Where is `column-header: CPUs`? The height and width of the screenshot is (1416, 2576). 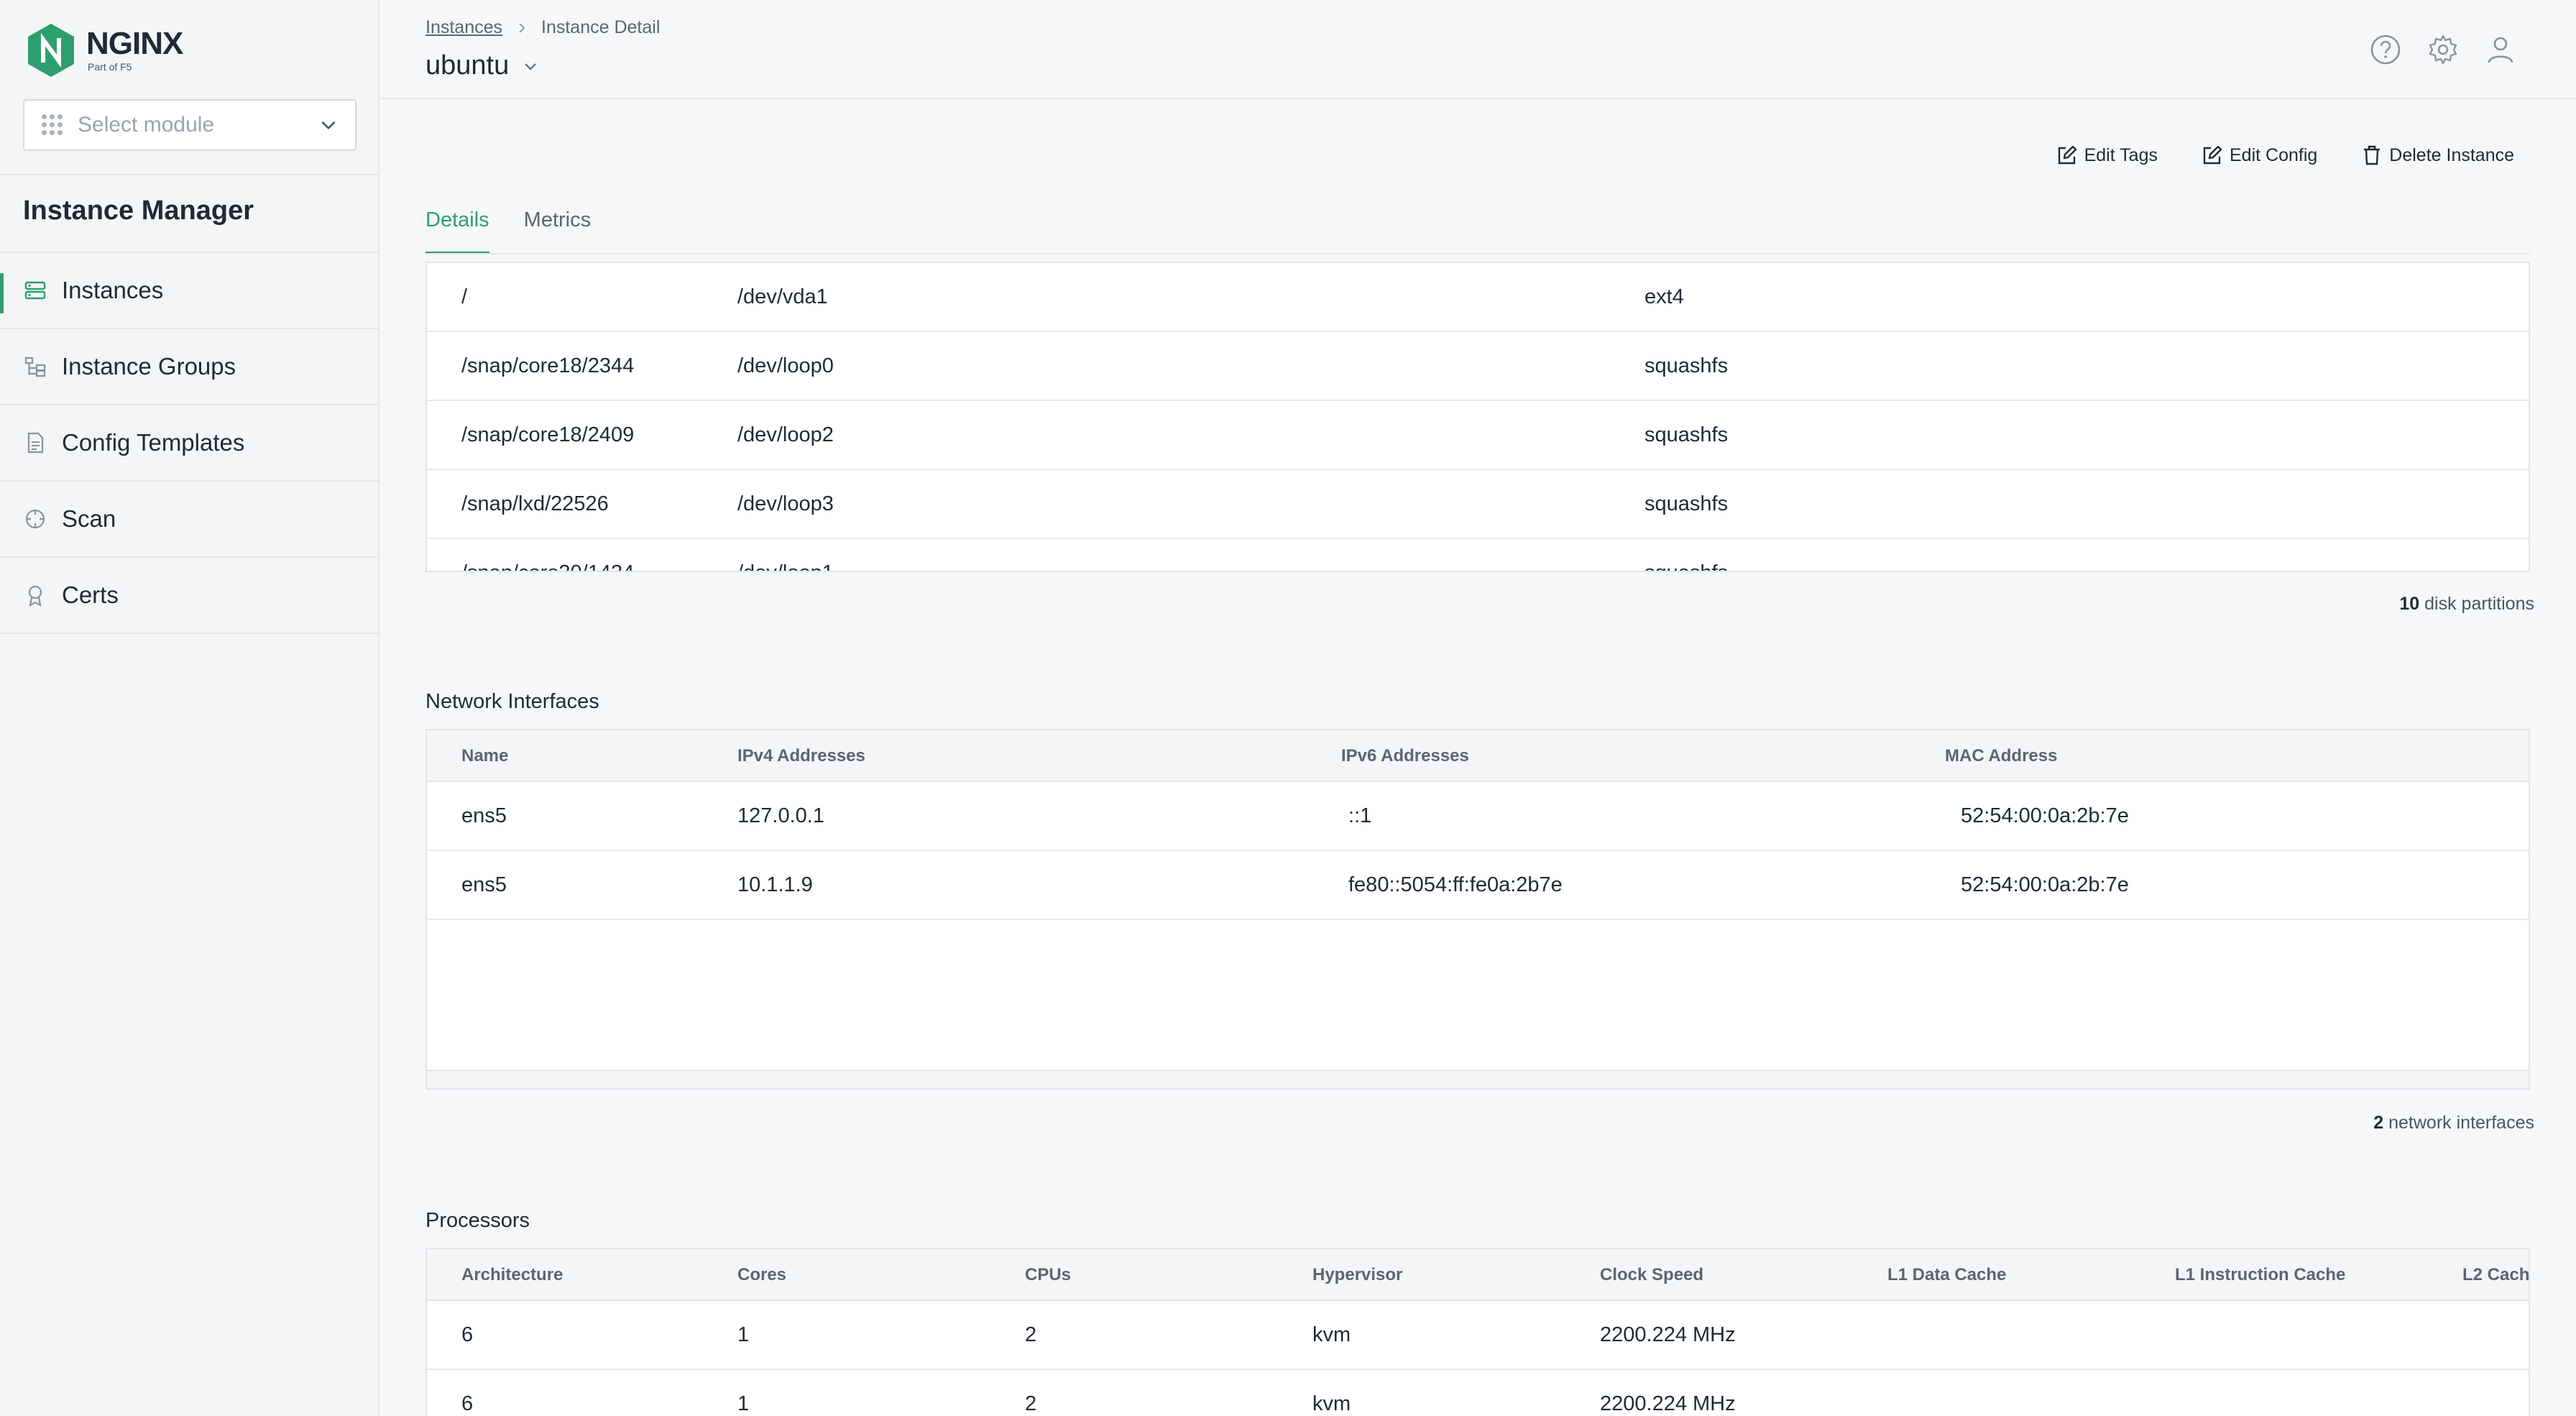
column-header: CPUs is located at coordinates (1048, 1274).